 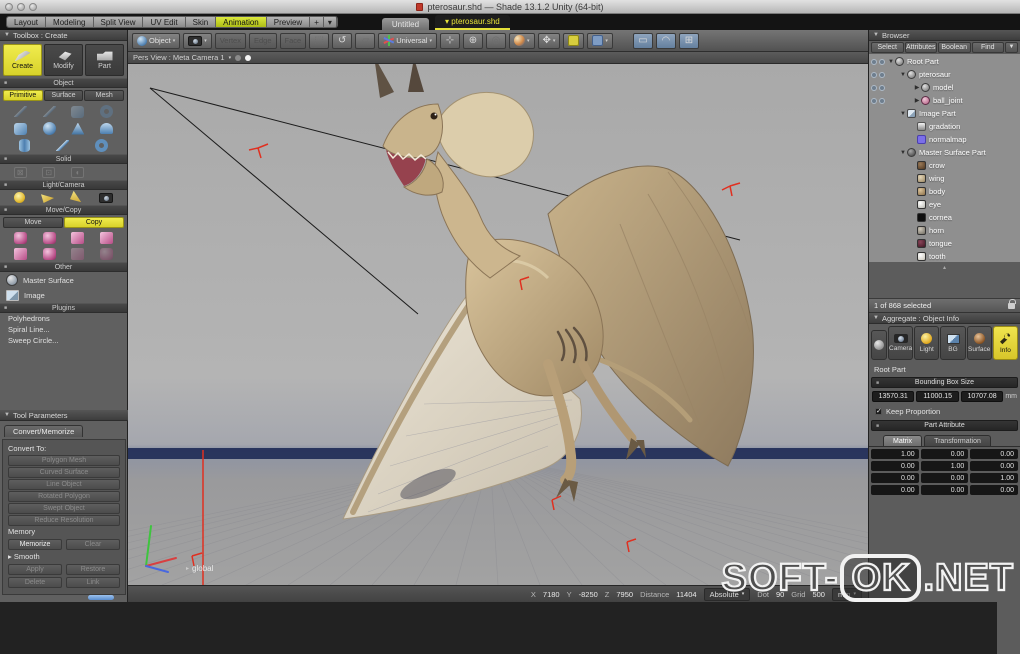 What do you see at coordinates (179, 57) in the screenshot?
I see `viewport-title: Pers View : Meta Camera 1` at bounding box center [179, 57].